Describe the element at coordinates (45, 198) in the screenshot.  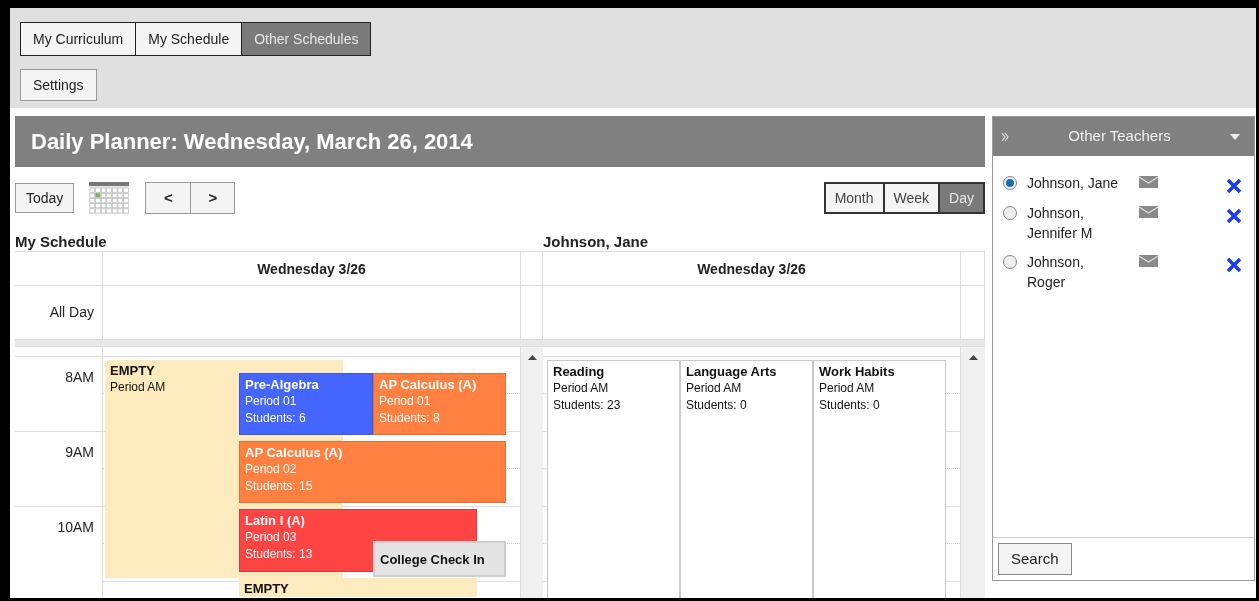
I see `today-button: Today` at that location.